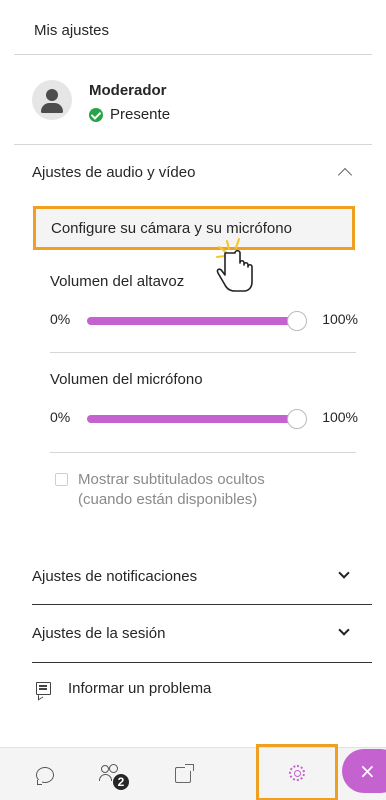  What do you see at coordinates (234, 265) in the screenshot?
I see `hand-pointer-icon` at bounding box center [234, 265].